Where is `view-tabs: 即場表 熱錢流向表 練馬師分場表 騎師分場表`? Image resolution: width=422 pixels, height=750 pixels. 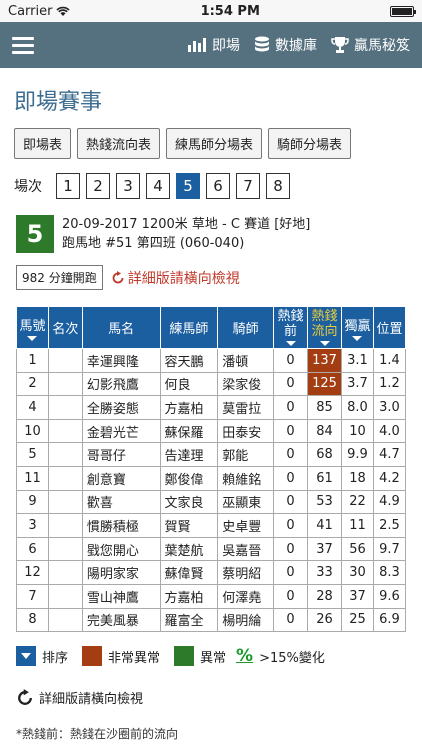 view-tabs: 即場表 熱錢流向表 練馬師分場表 騎師分場表 is located at coordinates (218, 143).